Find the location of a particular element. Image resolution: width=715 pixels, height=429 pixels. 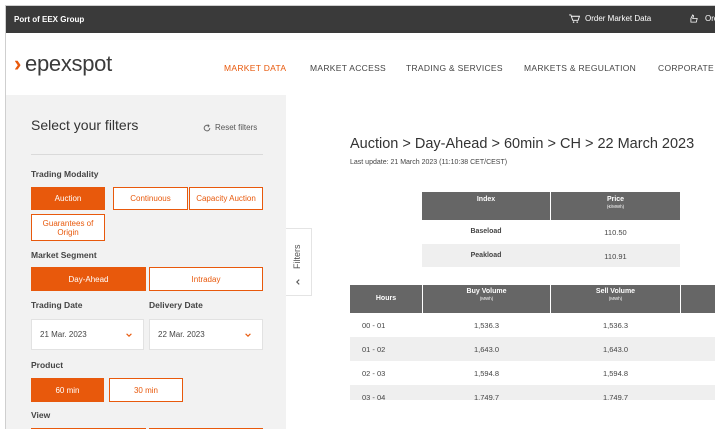

order-market-data-label: Order Market Data is located at coordinates (618, 18).